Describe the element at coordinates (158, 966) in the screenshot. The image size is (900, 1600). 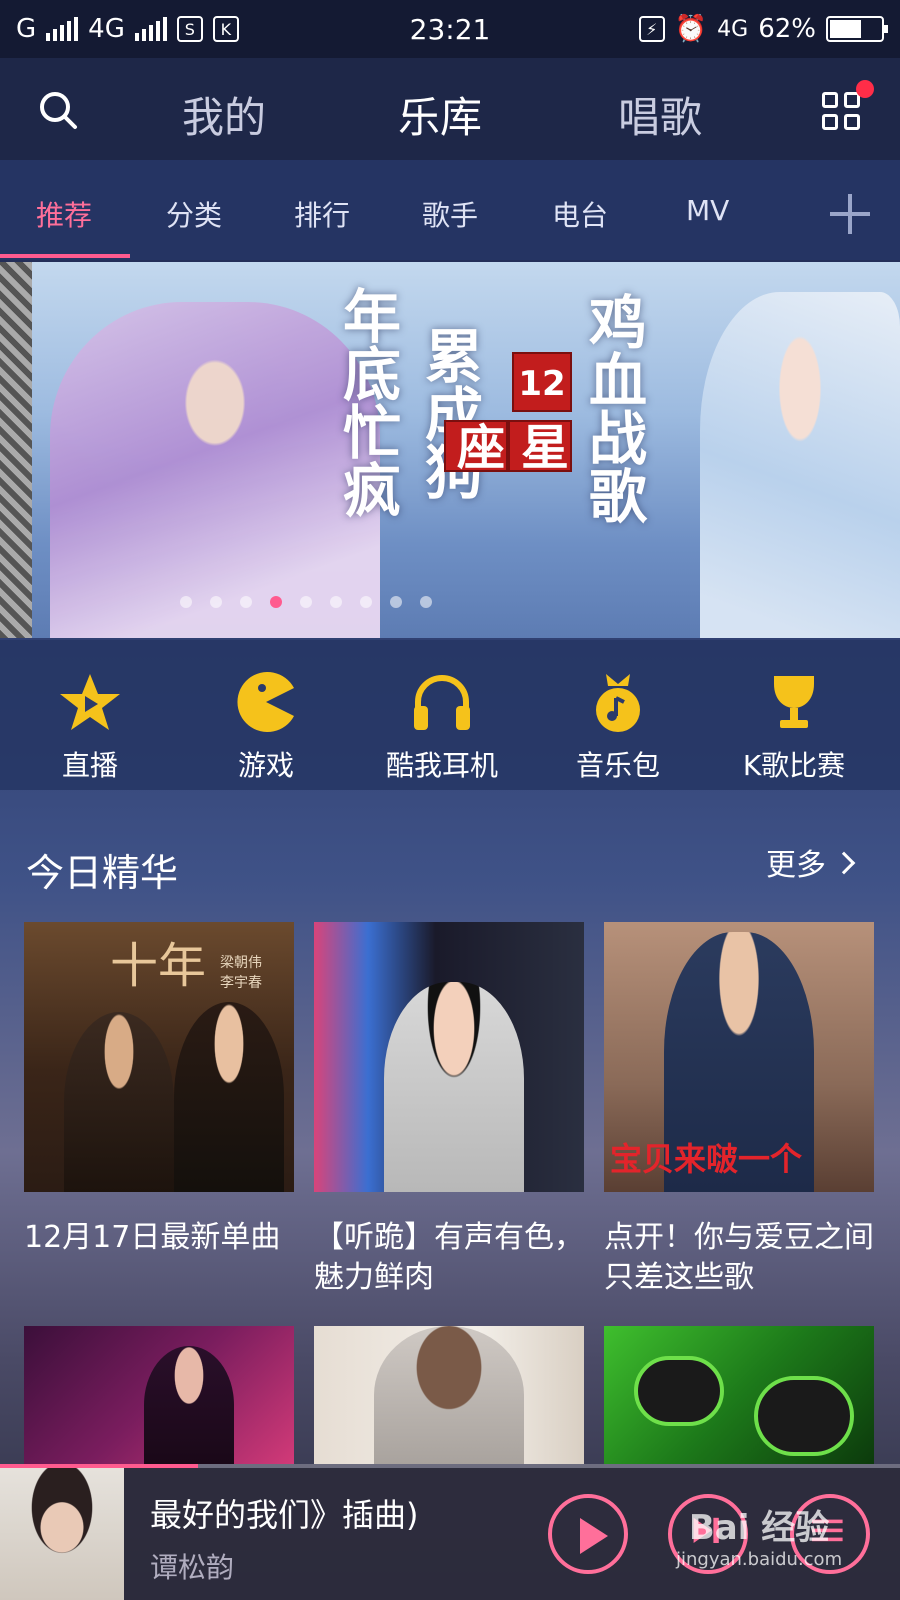
I see `poster-title: 十年` at that location.